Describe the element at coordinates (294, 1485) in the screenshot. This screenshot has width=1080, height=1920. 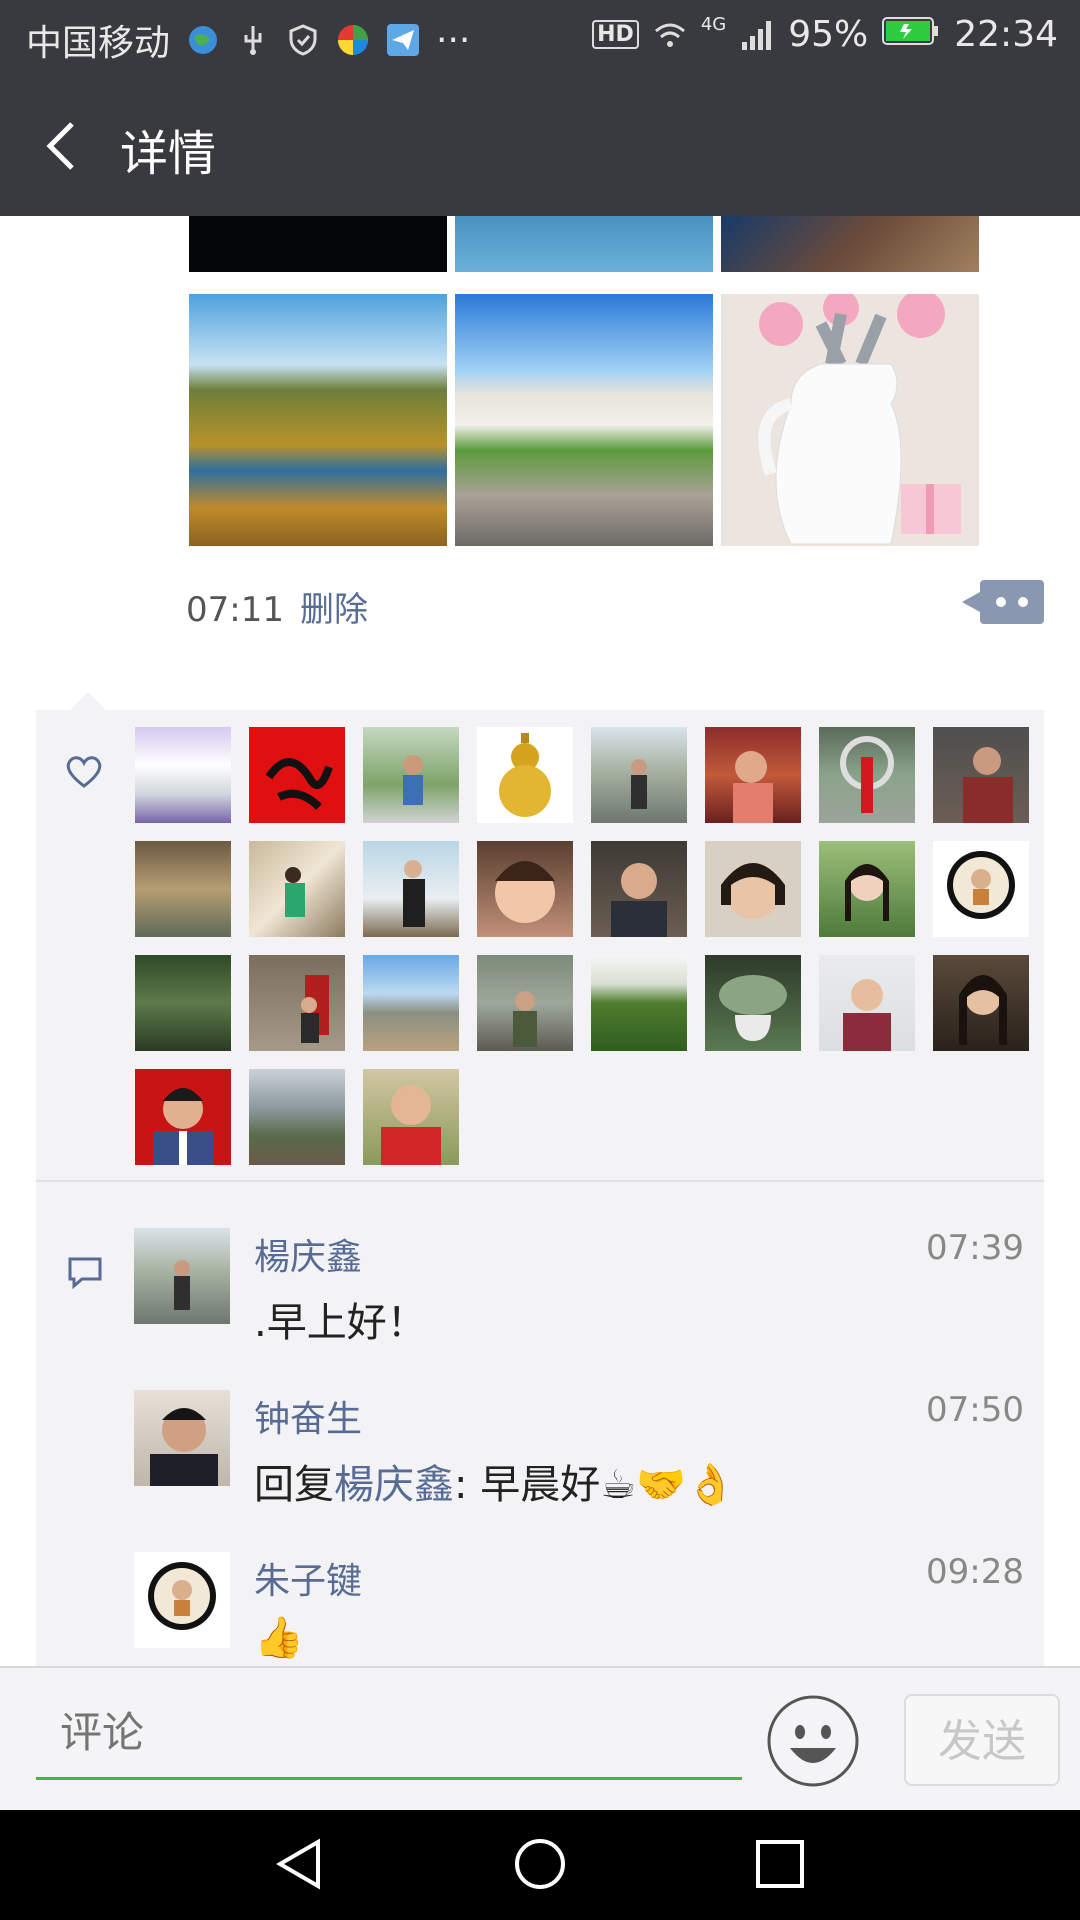
I see `reply-prefix: 回复` at that location.